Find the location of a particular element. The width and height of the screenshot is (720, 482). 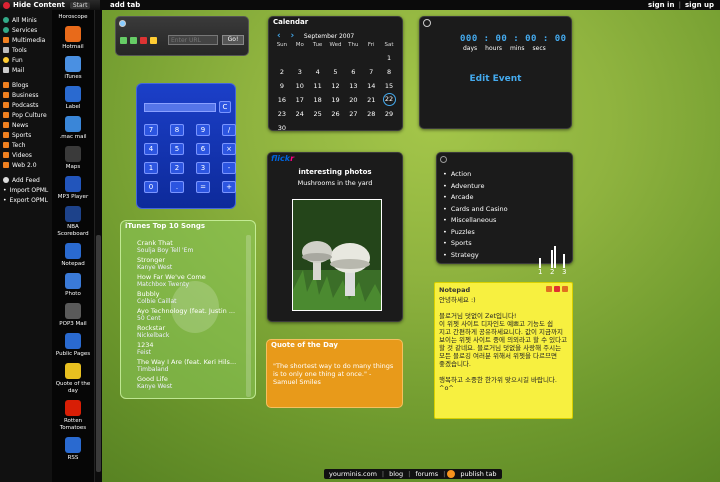

calculator-key: 6 is located at coordinates (203, 149).